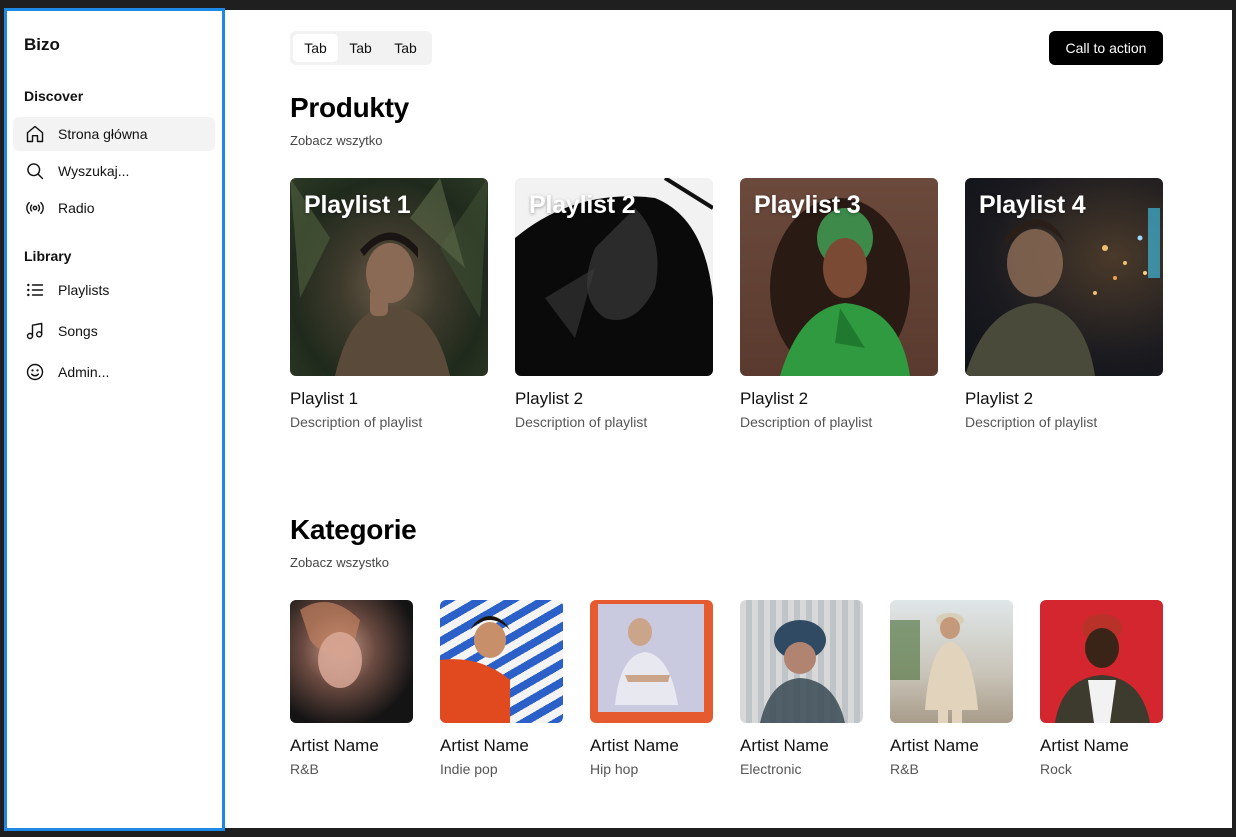  I want to click on categories-see-all-link: Zobacz wszystko, so click(339, 562).